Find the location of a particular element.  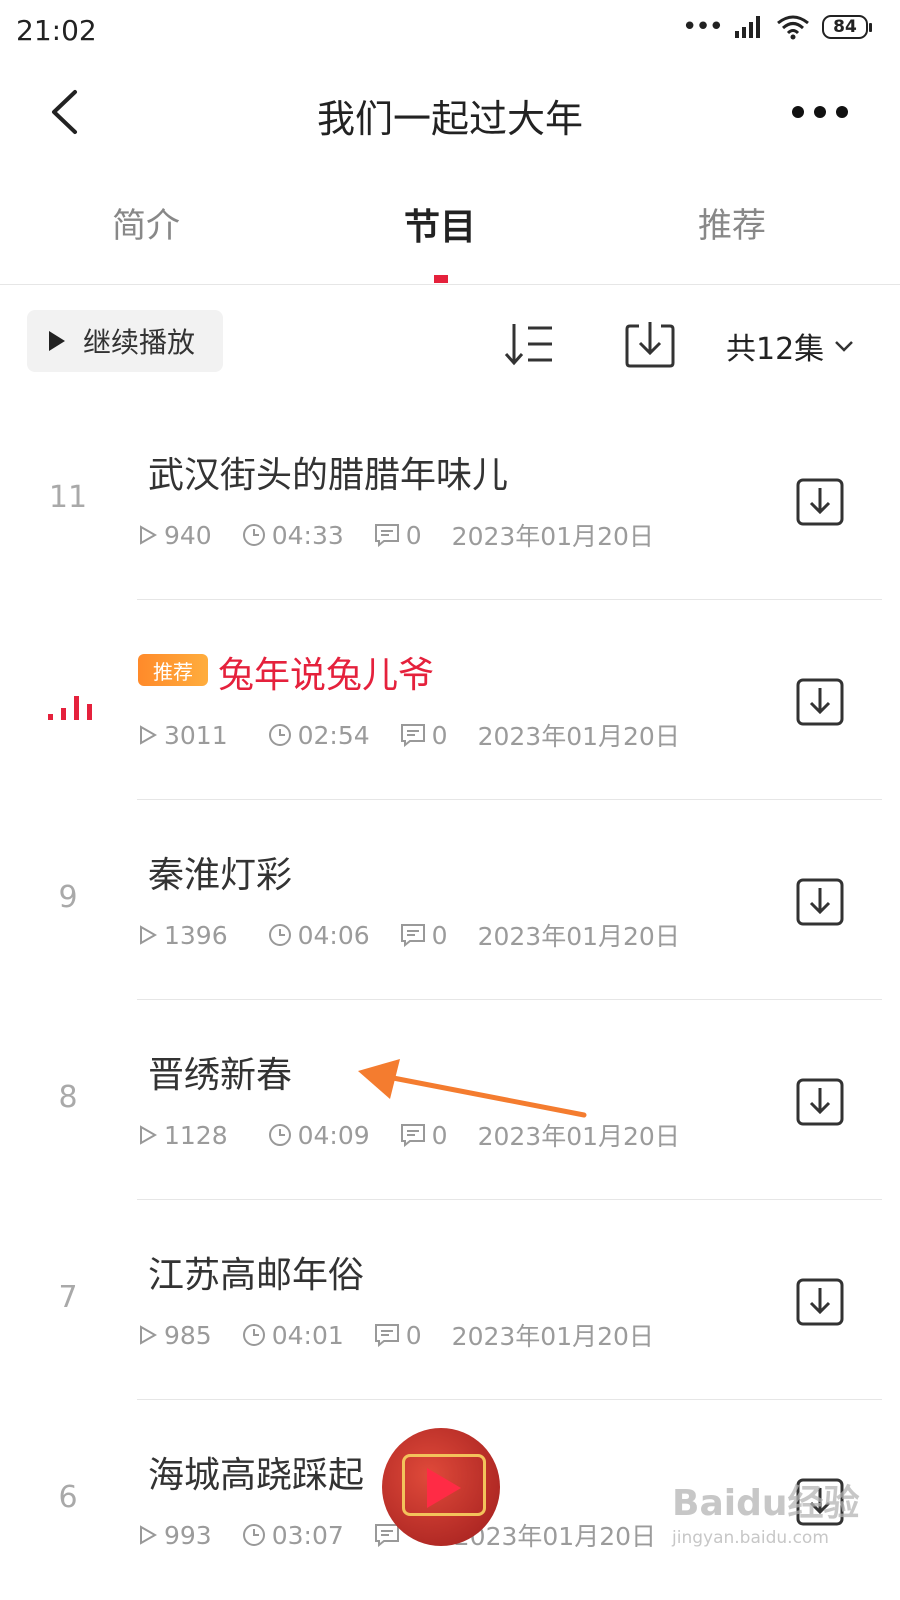

play-count: 1128 is located at coordinates (196, 1135).